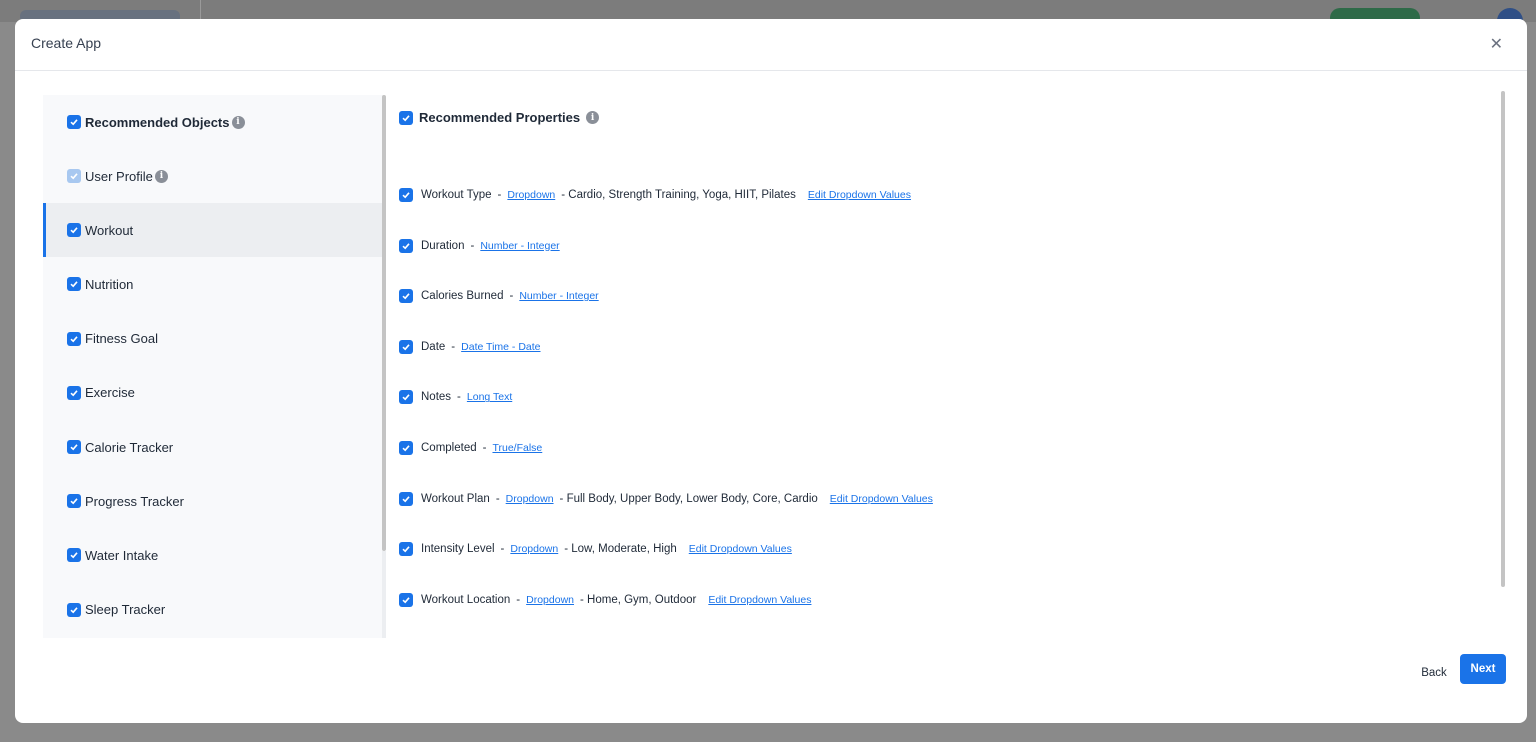  What do you see at coordinates (213, 284) in the screenshot?
I see `object-item-nutrition: Nutrition` at bounding box center [213, 284].